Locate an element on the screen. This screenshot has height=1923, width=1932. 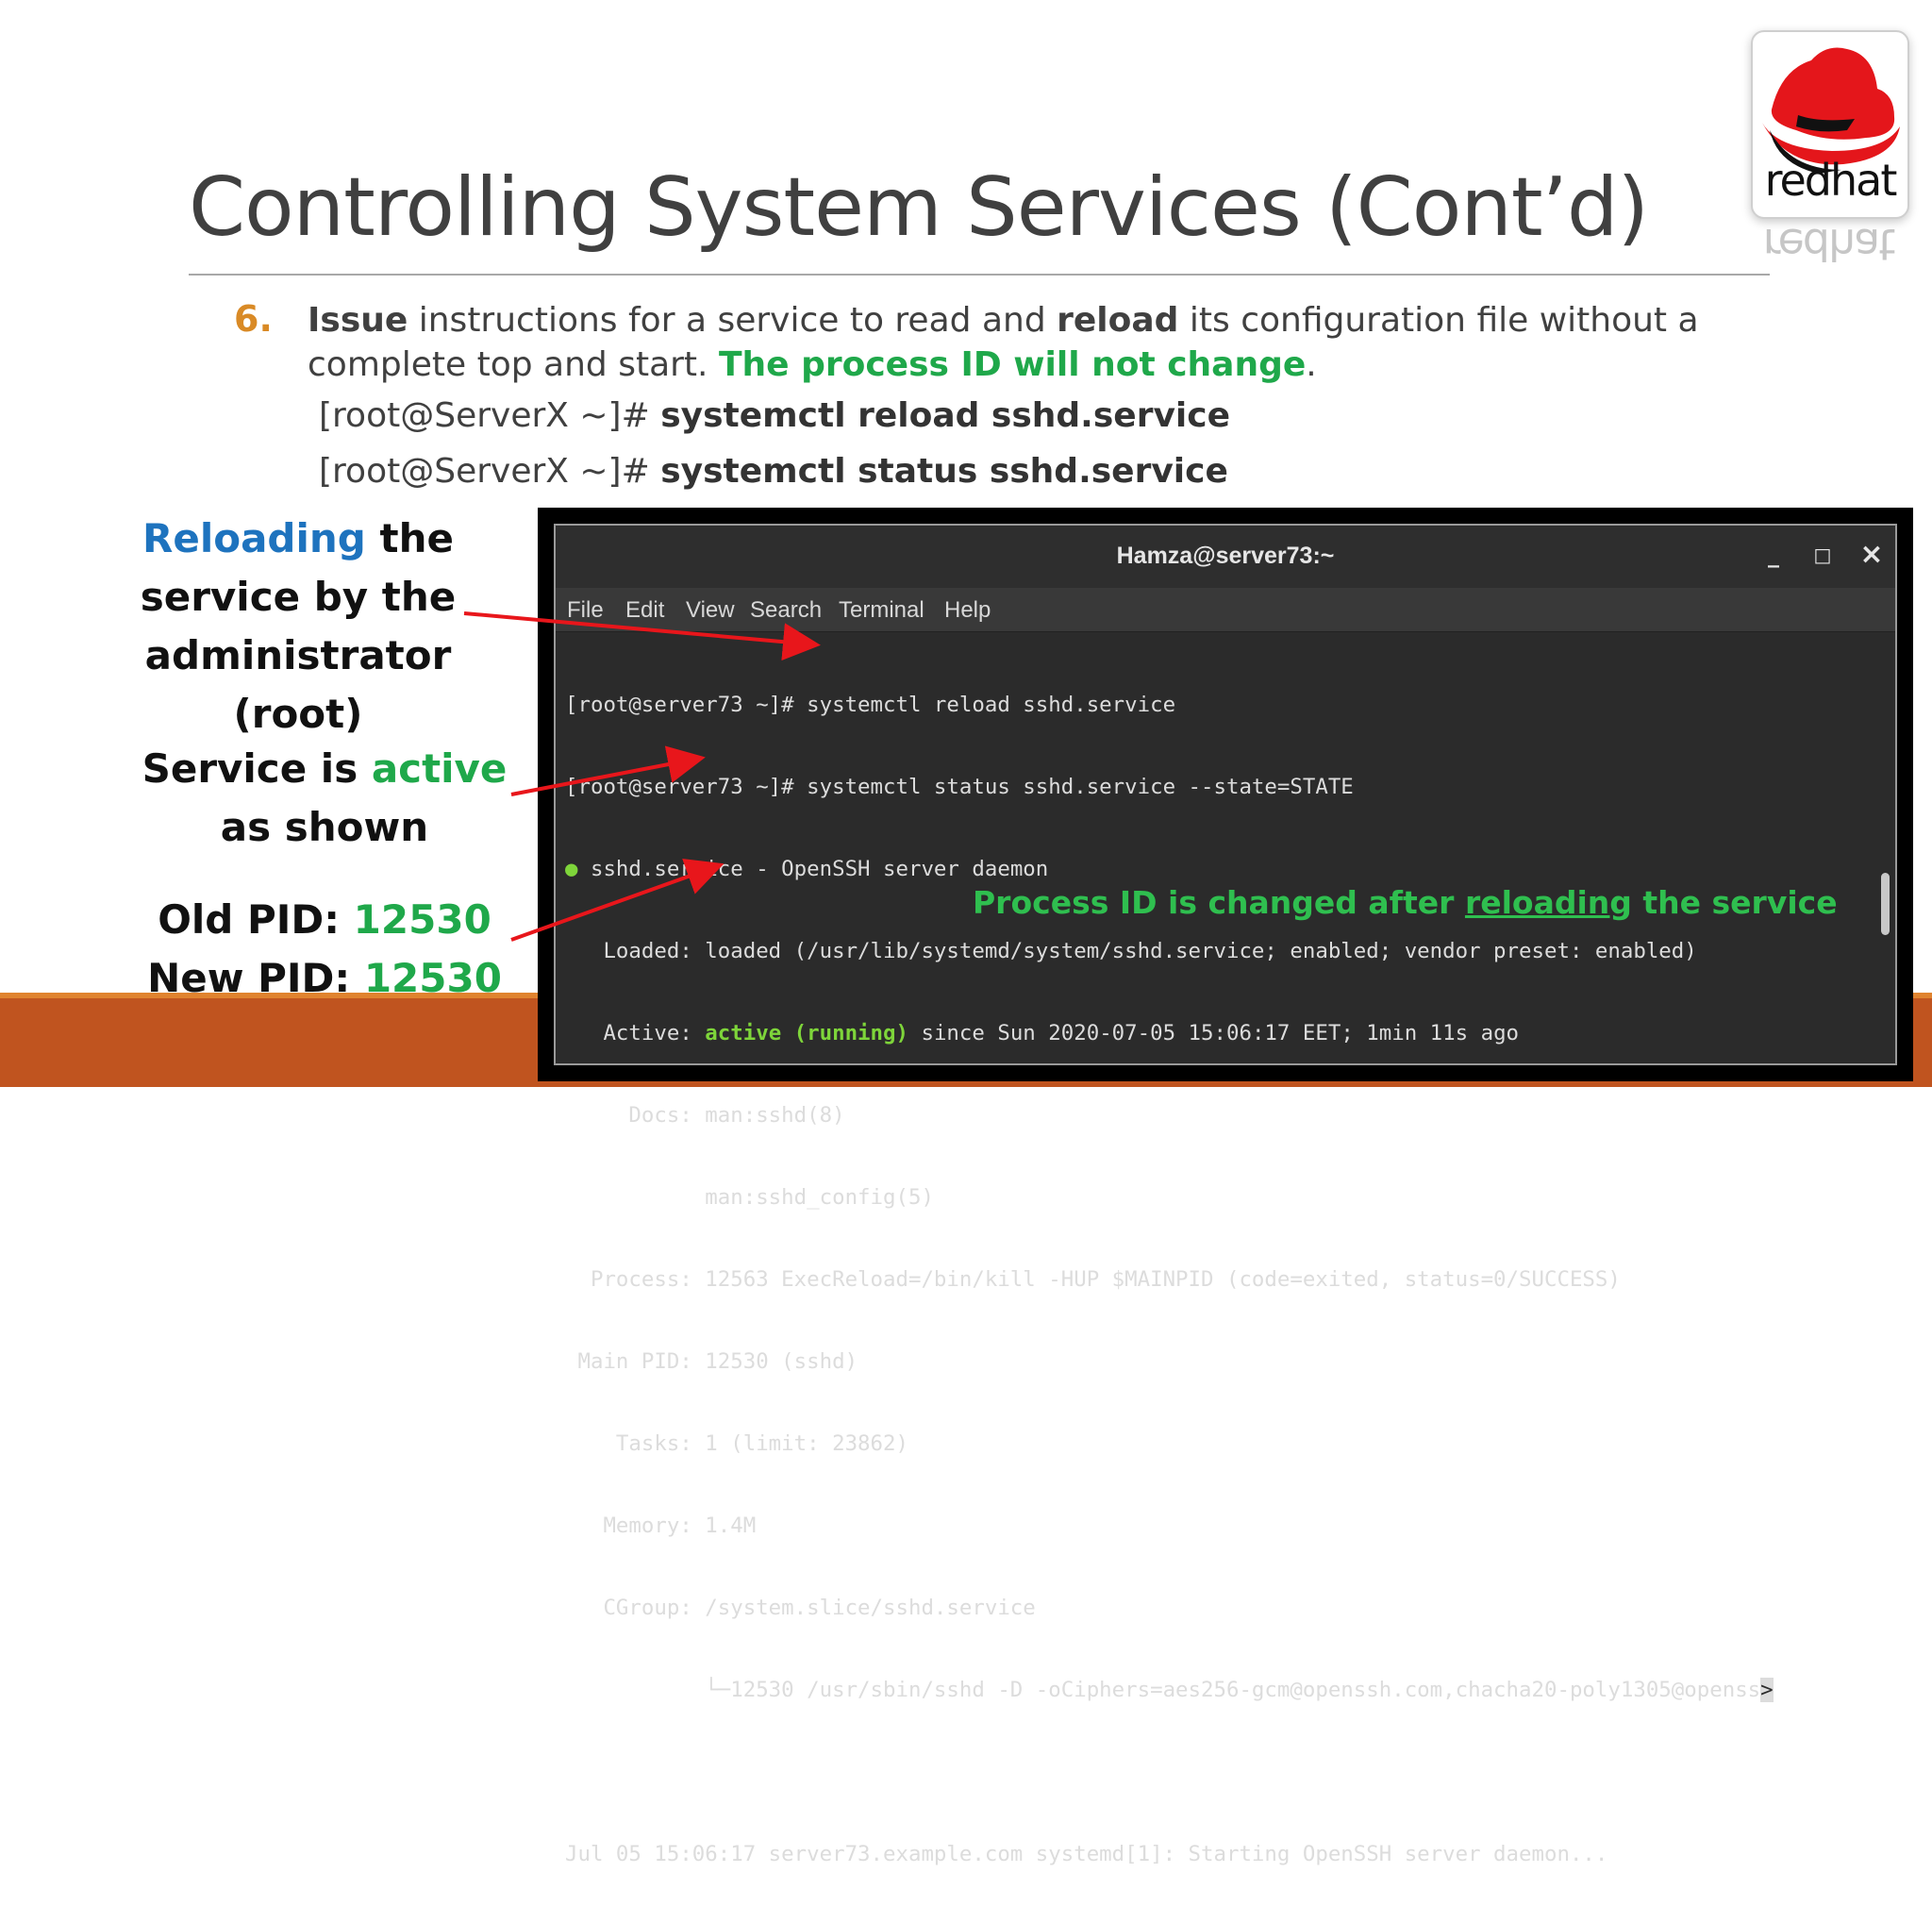
truncation-marker: > is located at coordinates (1767, 1690).